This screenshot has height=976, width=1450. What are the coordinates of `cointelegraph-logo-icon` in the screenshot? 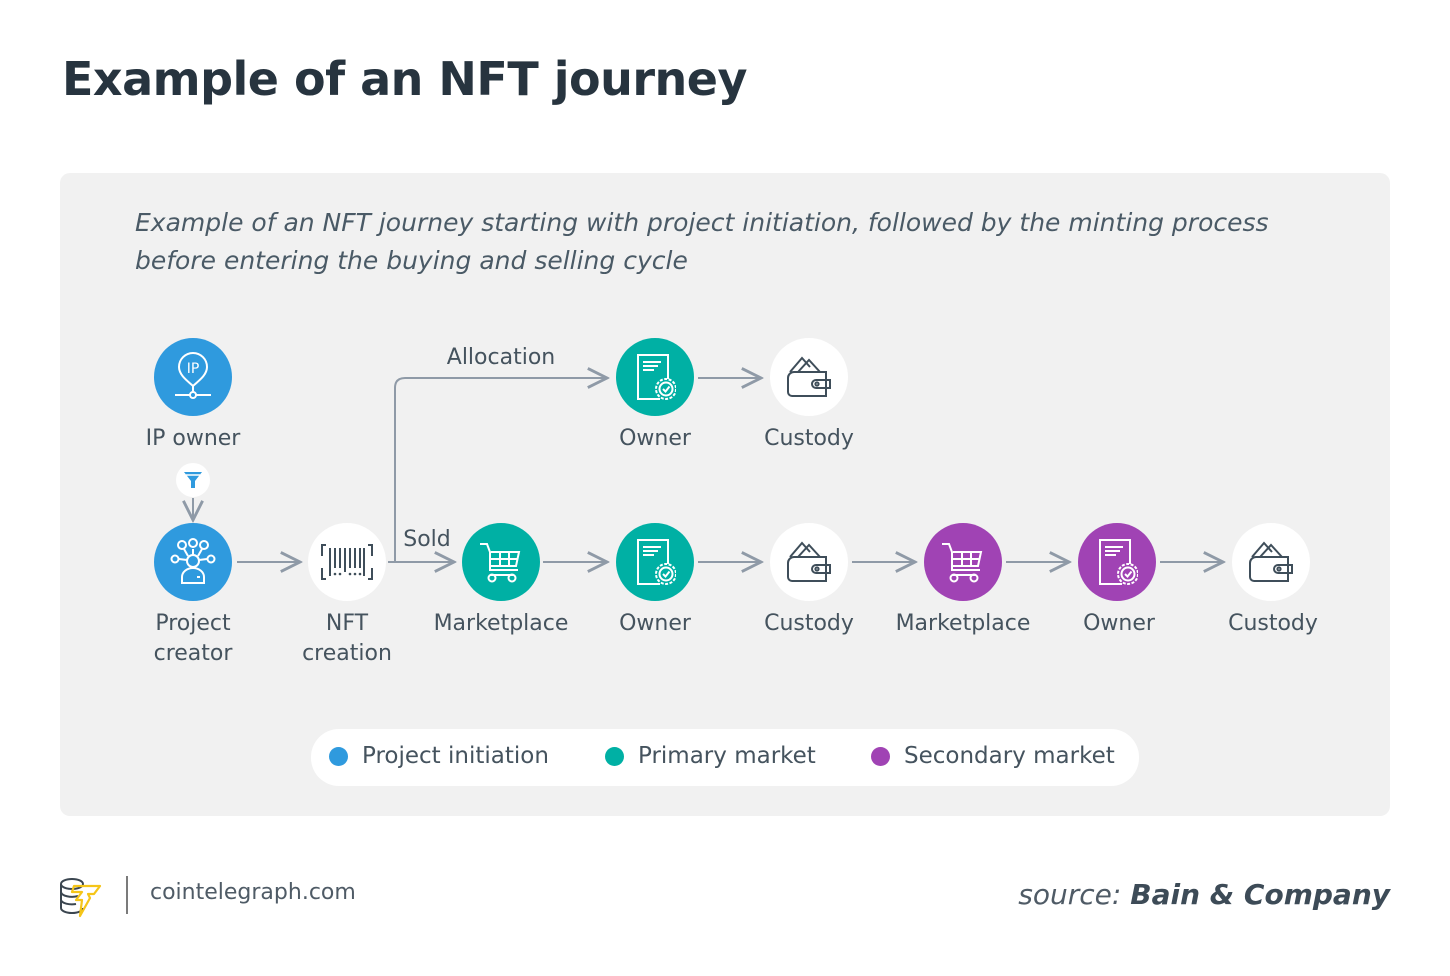 It's located at (81, 899).